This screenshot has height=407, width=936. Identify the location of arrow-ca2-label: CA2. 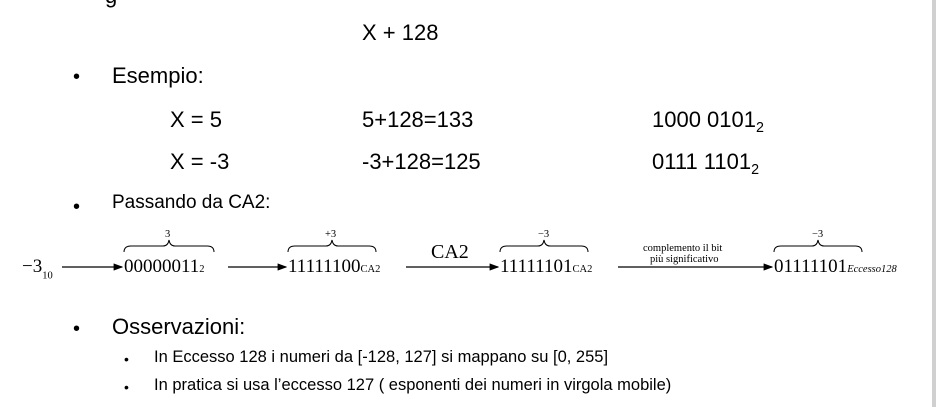
(450, 252).